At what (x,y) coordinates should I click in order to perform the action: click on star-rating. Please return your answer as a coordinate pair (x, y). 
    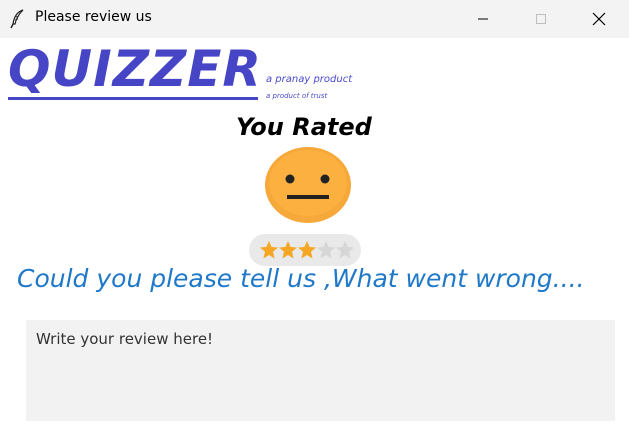
    Looking at the image, I should click on (305, 250).